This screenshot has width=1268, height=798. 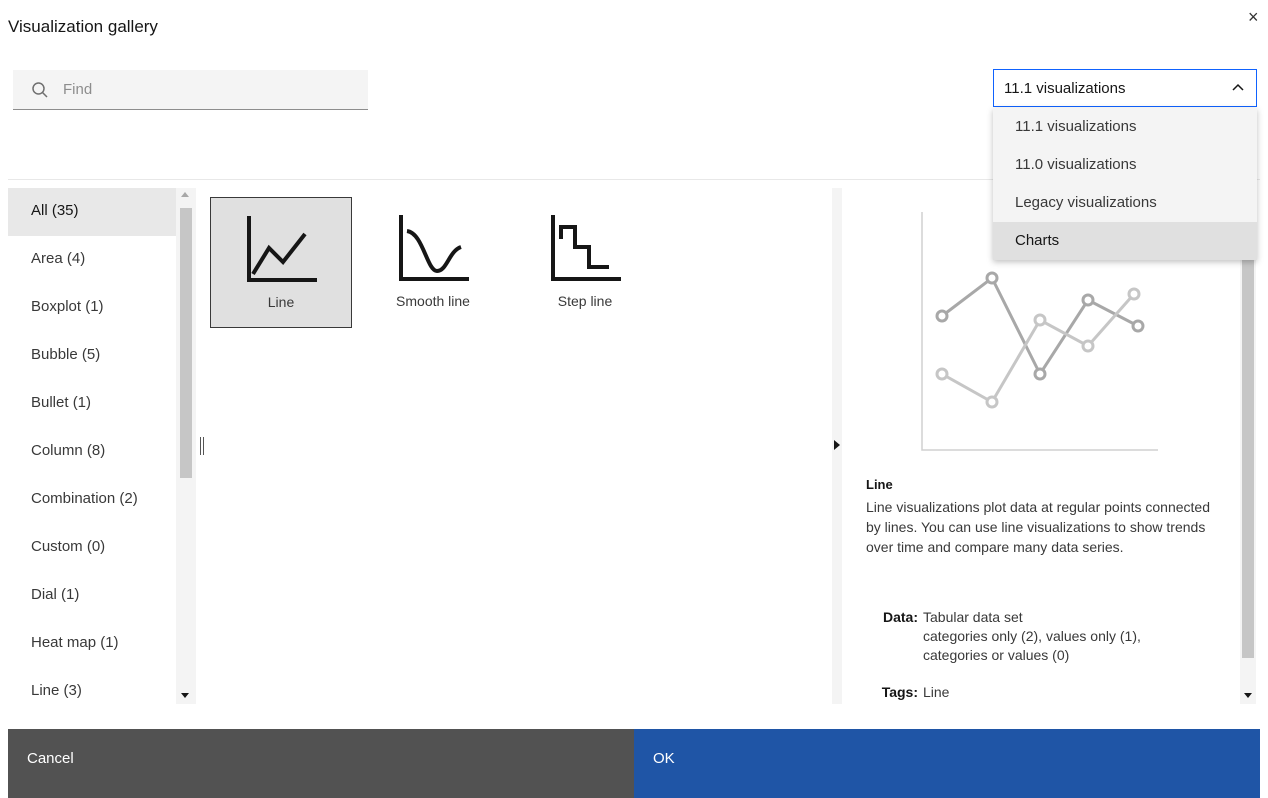 What do you see at coordinates (1253, 17) in the screenshot?
I see `close-icon: ×` at bounding box center [1253, 17].